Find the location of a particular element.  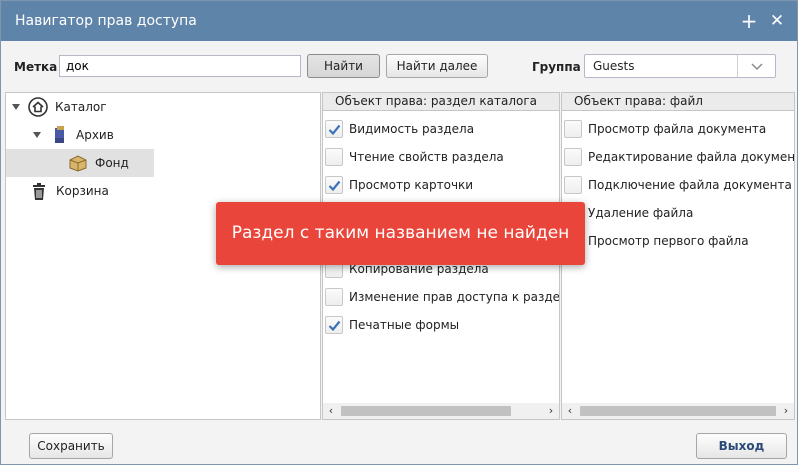

tree-item-trash: Корзина is located at coordinates (80, 191).